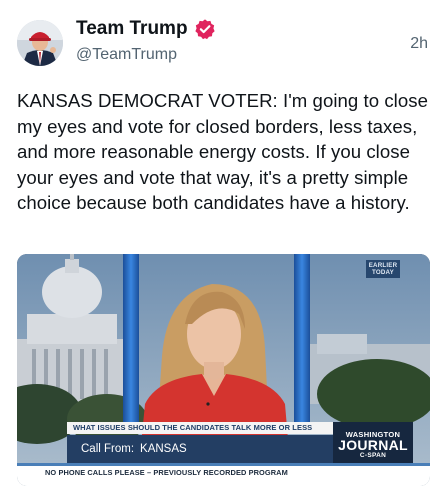 The width and height of the screenshot is (447, 500). I want to click on call-from-label: Call From:, so click(108, 449).